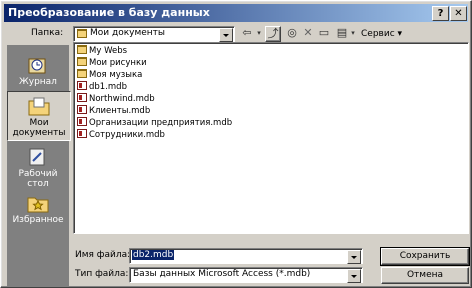 The height and width of the screenshot is (288, 472). Describe the element at coordinates (308, 33) in the screenshot. I see `delete-icon: ✕` at that location.